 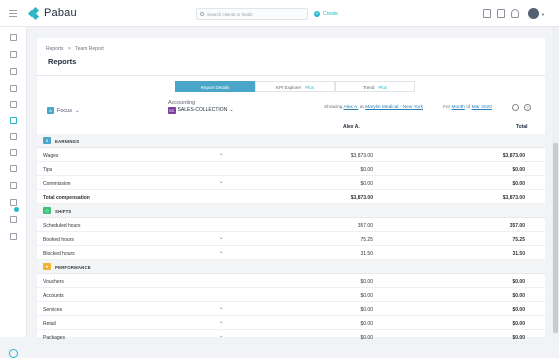 I want to click on row-value-person: 357.00, so click(x=365, y=225).